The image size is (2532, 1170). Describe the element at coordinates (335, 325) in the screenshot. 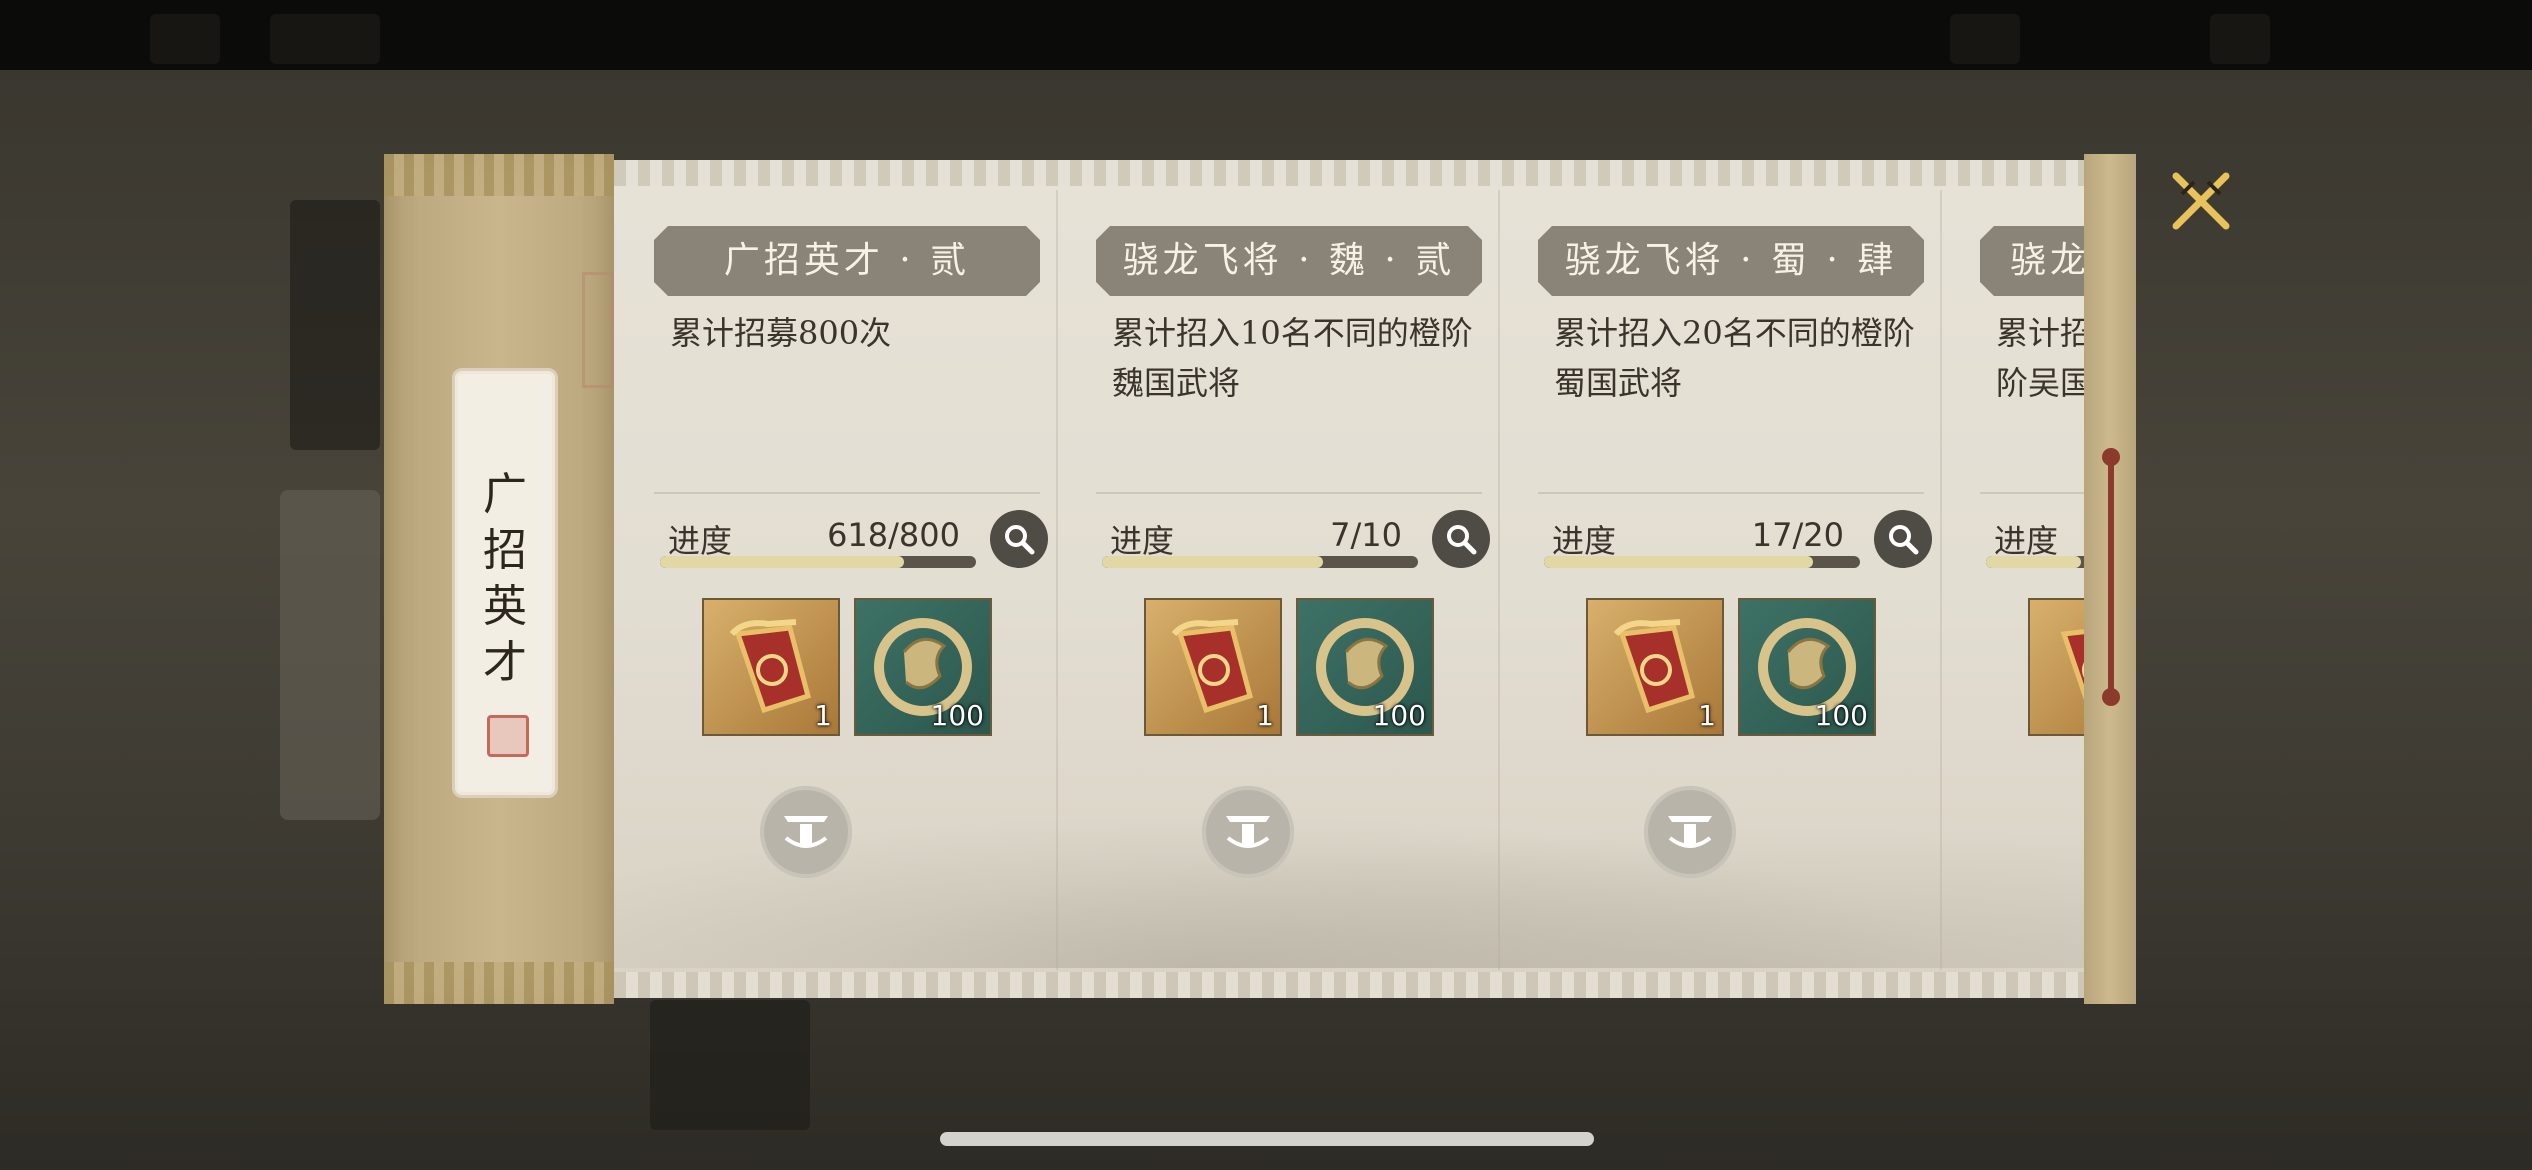

I see `background-panel` at that location.